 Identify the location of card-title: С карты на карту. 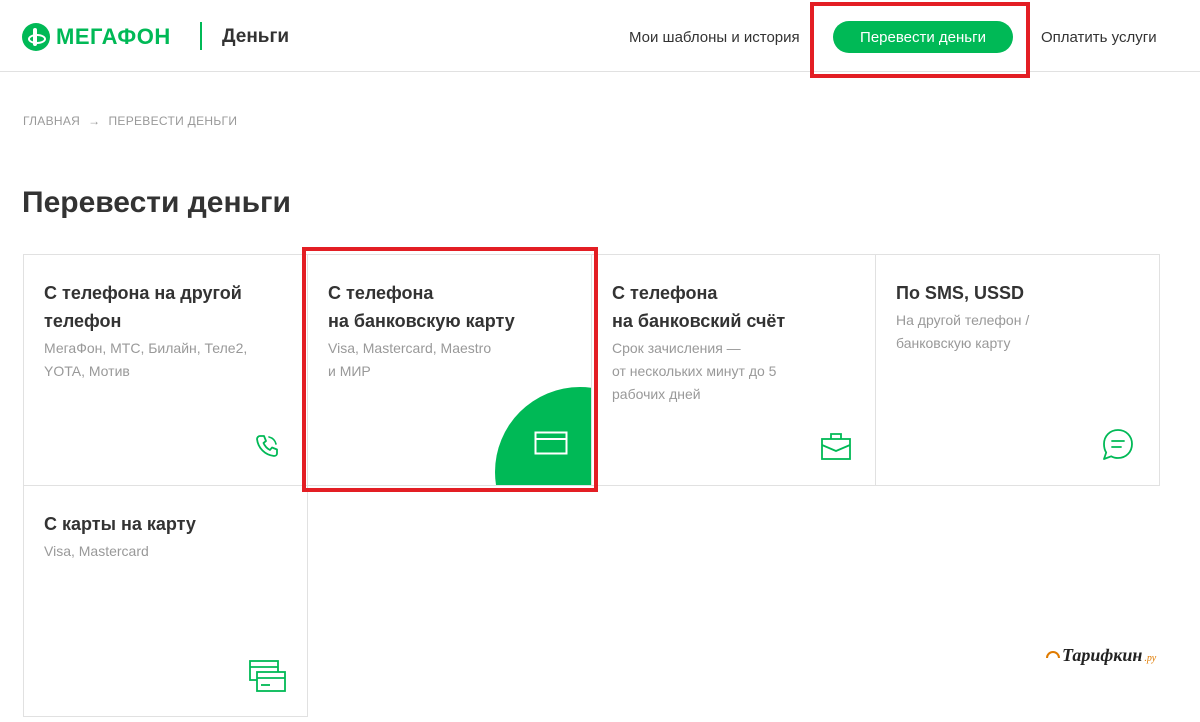
(120, 524).